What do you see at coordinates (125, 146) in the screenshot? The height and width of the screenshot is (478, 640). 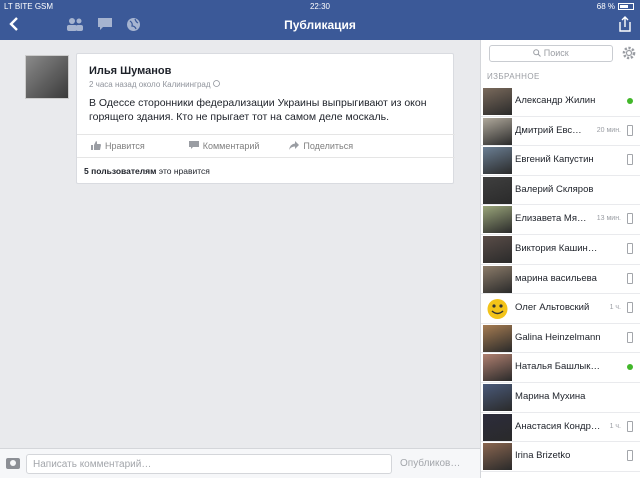 I see `like-label: Нравится` at bounding box center [125, 146].